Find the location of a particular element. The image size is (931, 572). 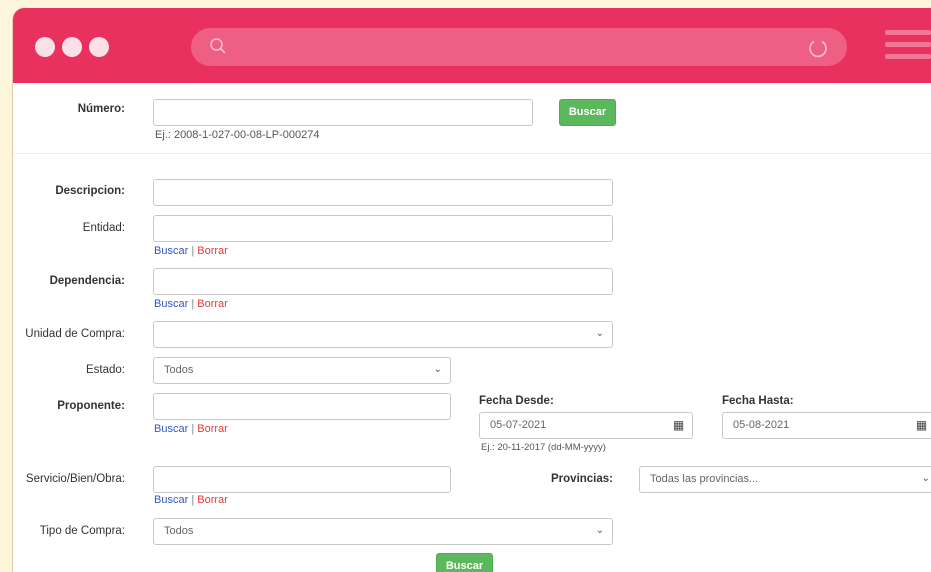

entidad-links: Buscar | Borrar is located at coordinates (191, 251).